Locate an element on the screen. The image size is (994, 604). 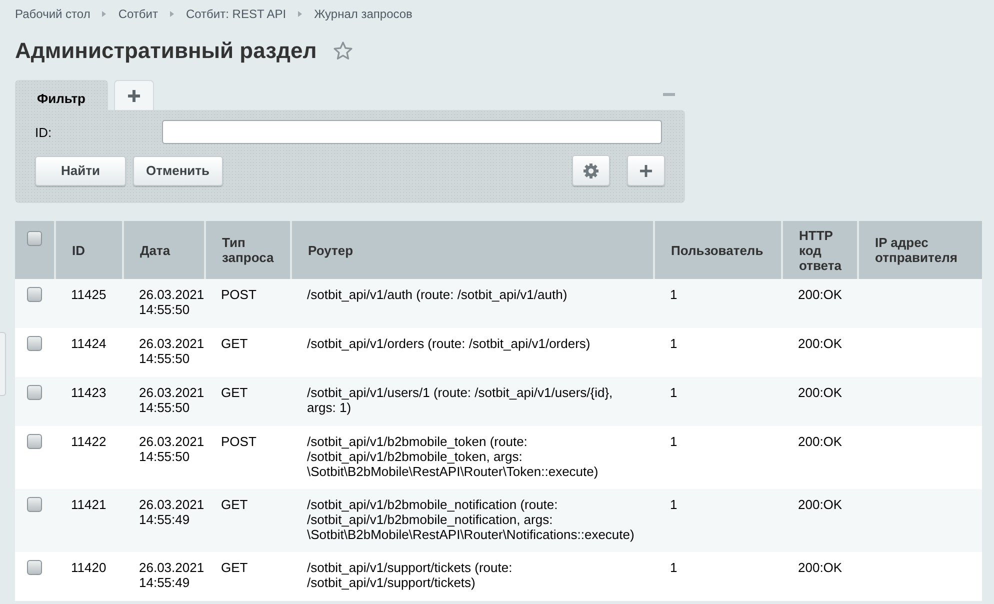
column-header: ID is located at coordinates (89, 250).